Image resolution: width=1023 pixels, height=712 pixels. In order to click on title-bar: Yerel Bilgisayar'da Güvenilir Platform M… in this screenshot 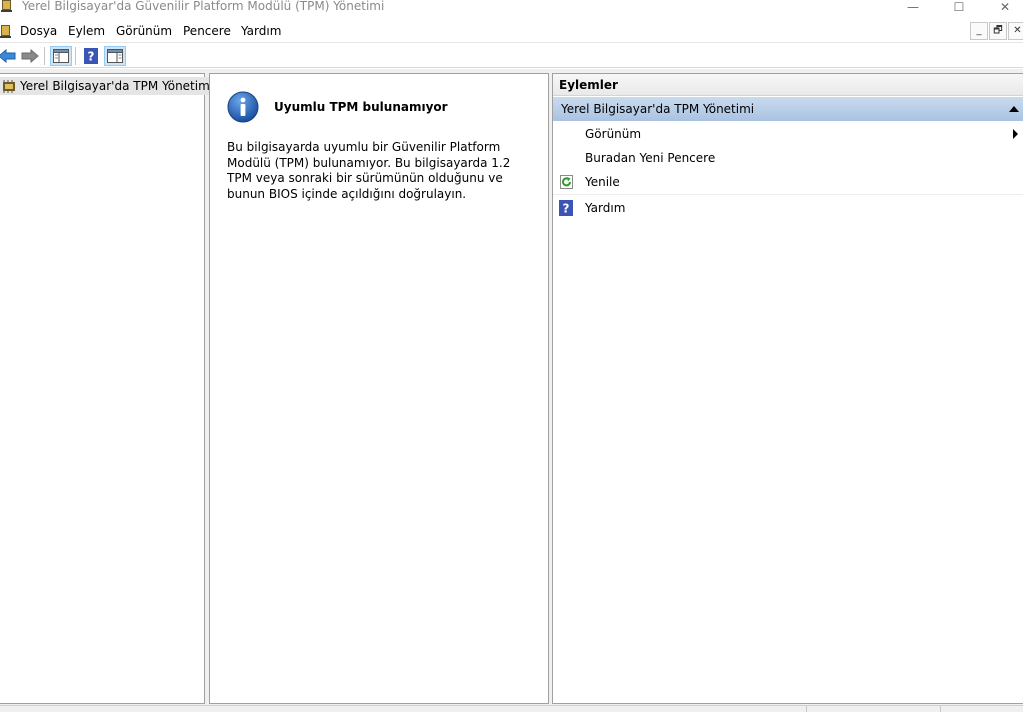, I will do `click(511, 9)`.